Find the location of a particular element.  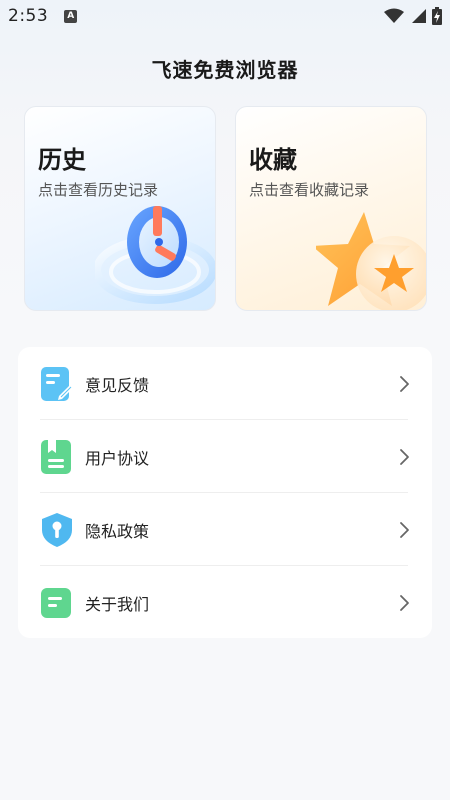

history-card-title: 历史 is located at coordinates (62, 160).